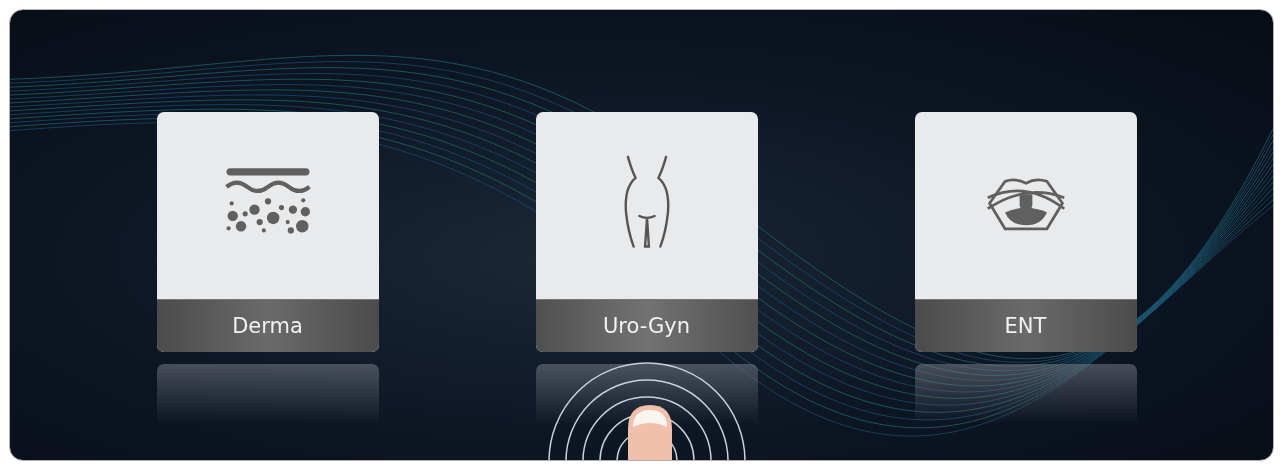 The image size is (1283, 470). Describe the element at coordinates (1025, 232) in the screenshot. I see `mode-tile-button: ENT` at that location.